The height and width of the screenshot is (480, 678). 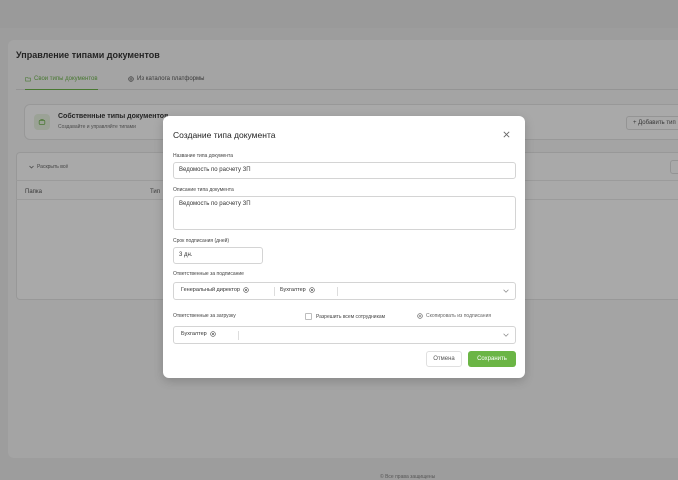 I want to click on signers-label: Ответственные за подписание, so click(x=208, y=274).